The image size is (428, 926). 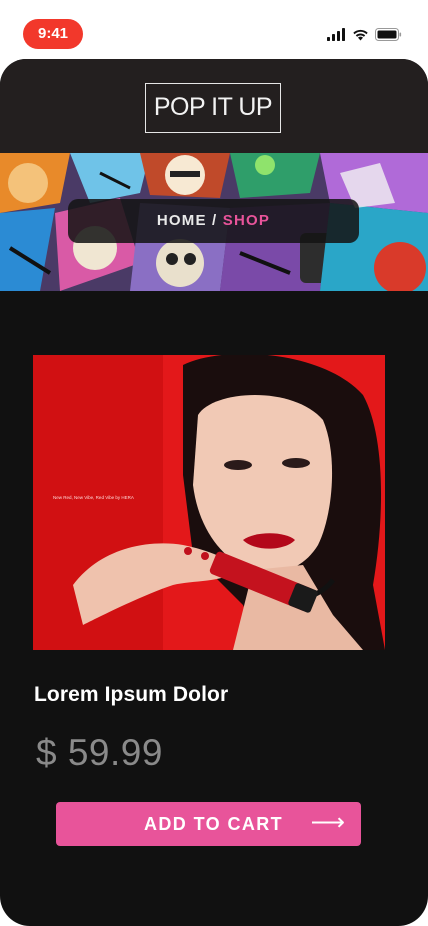 What do you see at coordinates (99, 752) in the screenshot?
I see `product-price: $ 59.99` at bounding box center [99, 752].